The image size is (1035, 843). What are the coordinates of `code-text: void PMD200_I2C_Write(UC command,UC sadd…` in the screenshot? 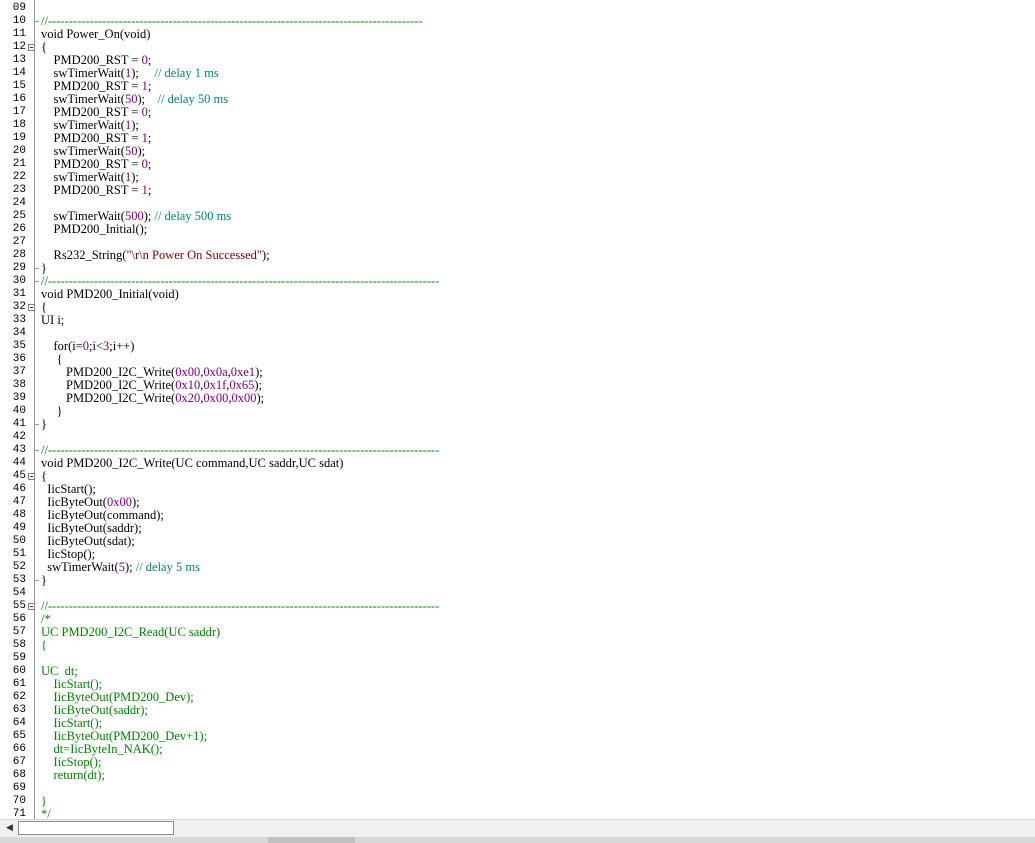 It's located at (192, 463).